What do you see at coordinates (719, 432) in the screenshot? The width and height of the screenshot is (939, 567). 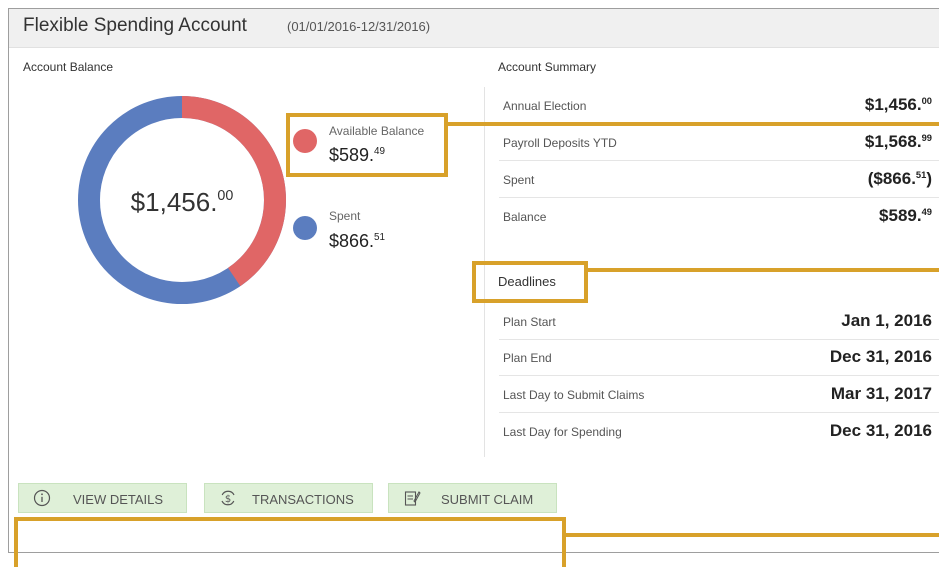 I see `deadline-row-last-spending: Last Day for Spending Dec 31, 2016` at bounding box center [719, 432].